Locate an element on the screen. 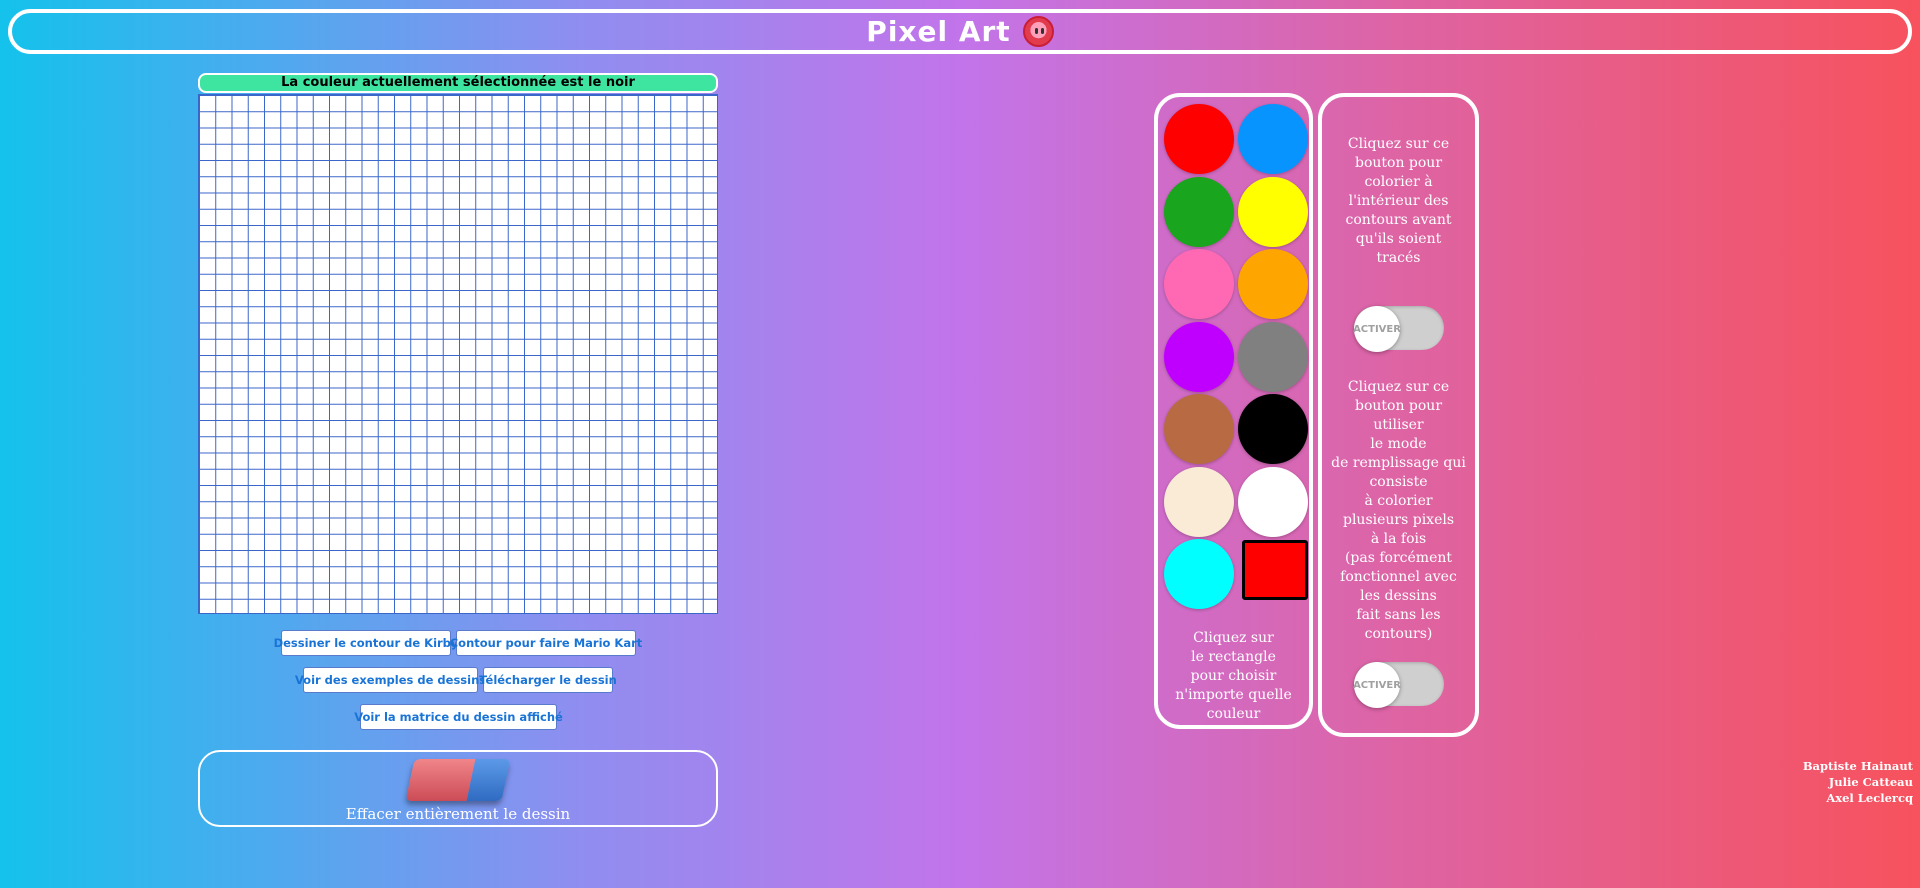  color-swatch-beige is located at coordinates (1199, 501).